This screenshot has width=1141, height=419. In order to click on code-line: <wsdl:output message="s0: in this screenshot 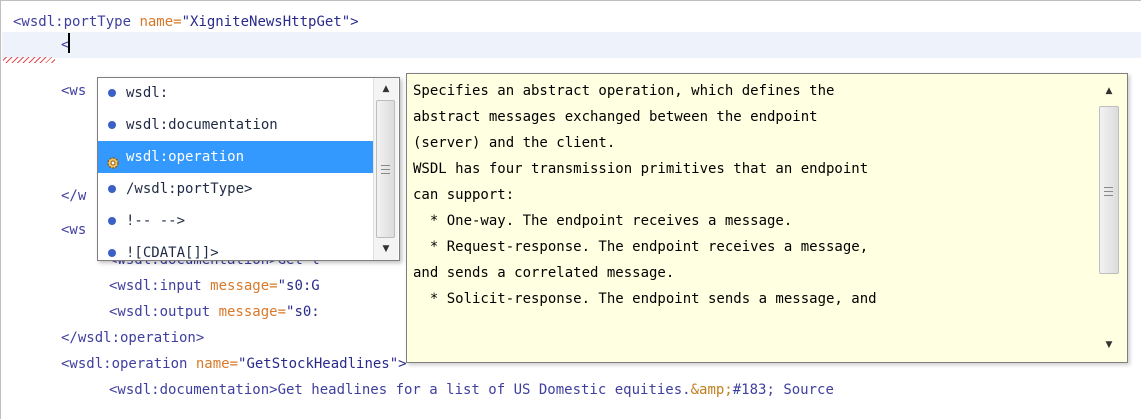, I will do `click(214, 312)`.